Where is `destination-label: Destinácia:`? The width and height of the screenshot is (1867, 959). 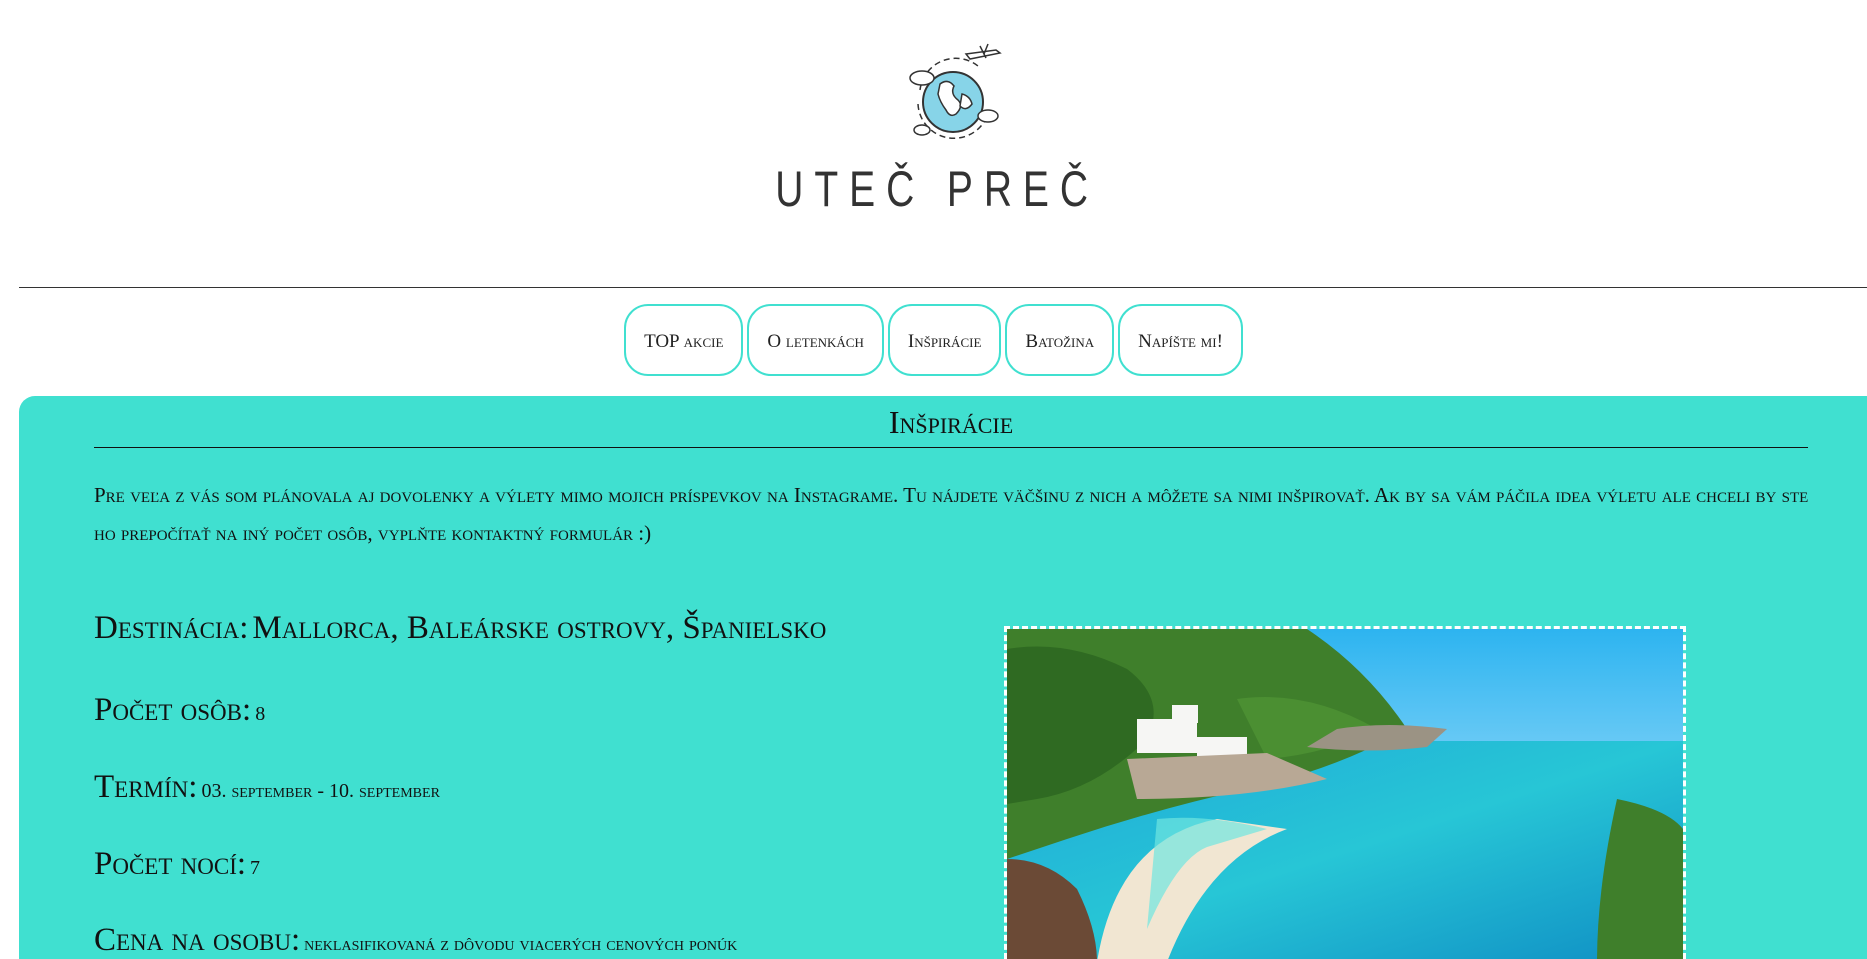
destination-label: Destinácia: is located at coordinates (171, 628).